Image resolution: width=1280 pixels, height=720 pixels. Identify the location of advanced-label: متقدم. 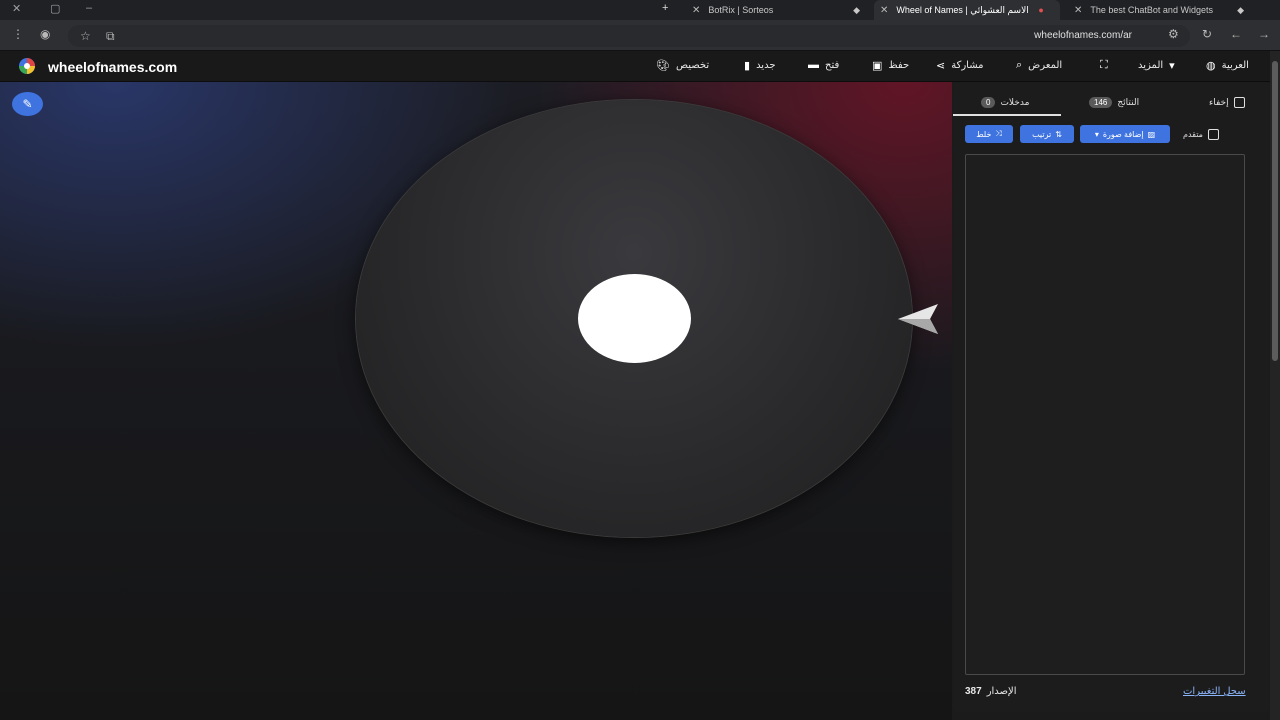
(1193, 134).